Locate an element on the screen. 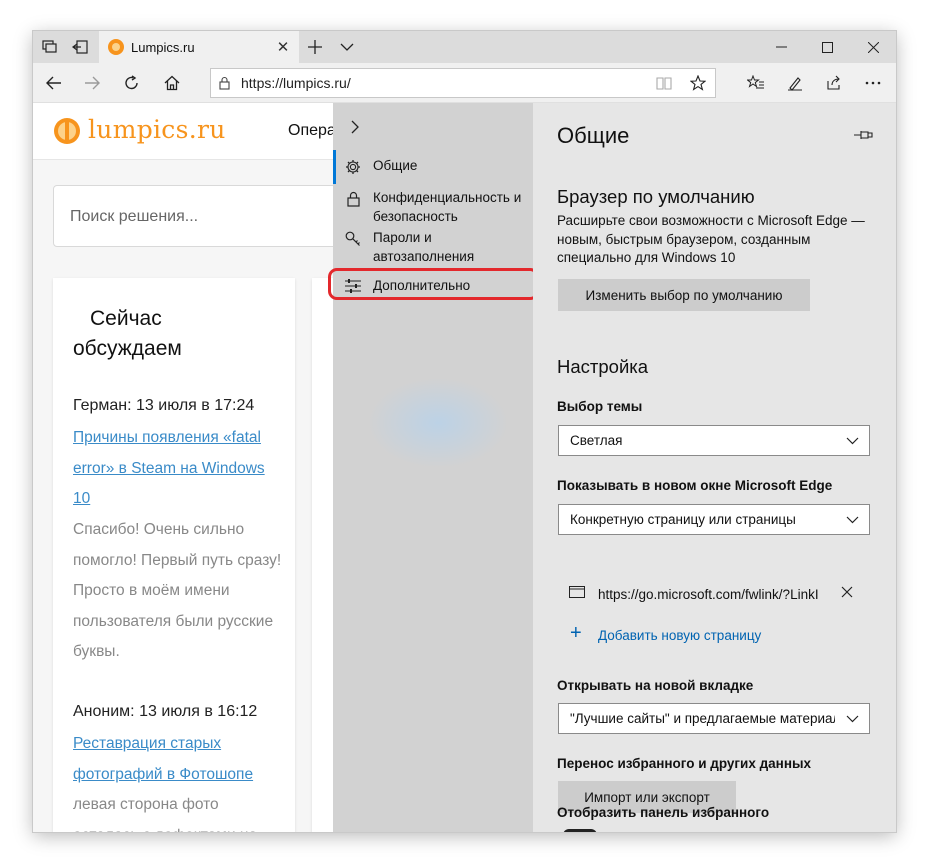  new-tab-select: "Лучшие сайты" и предлагаемые материалы is located at coordinates (714, 718).